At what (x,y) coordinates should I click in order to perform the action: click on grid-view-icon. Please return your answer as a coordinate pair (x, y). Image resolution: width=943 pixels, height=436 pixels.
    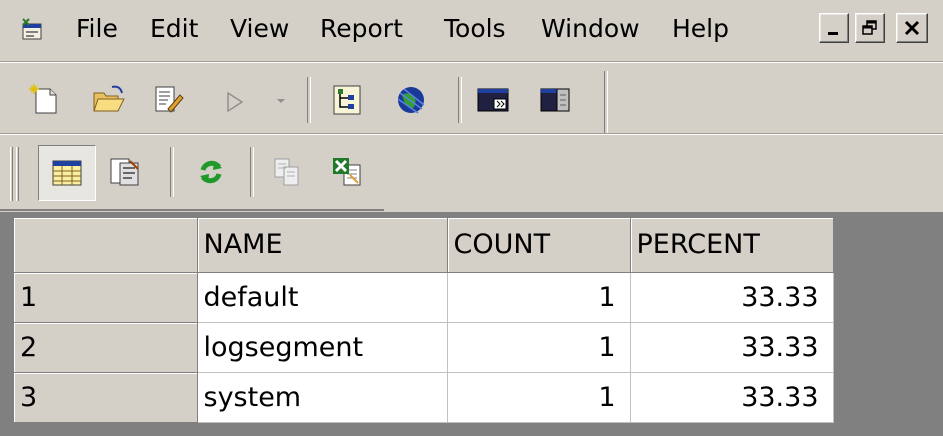
    Looking at the image, I should click on (67, 173).